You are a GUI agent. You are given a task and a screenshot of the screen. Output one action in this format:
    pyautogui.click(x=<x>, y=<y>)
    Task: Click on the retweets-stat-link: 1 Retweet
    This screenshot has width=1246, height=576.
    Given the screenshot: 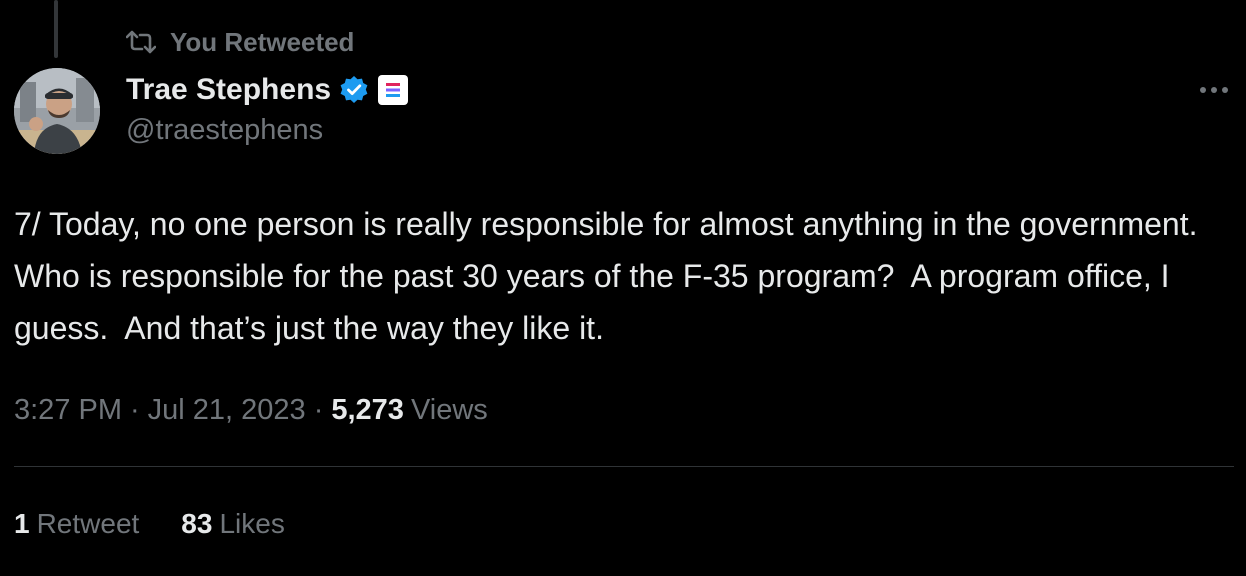 What is the action you would take?
    pyautogui.click(x=76, y=524)
    